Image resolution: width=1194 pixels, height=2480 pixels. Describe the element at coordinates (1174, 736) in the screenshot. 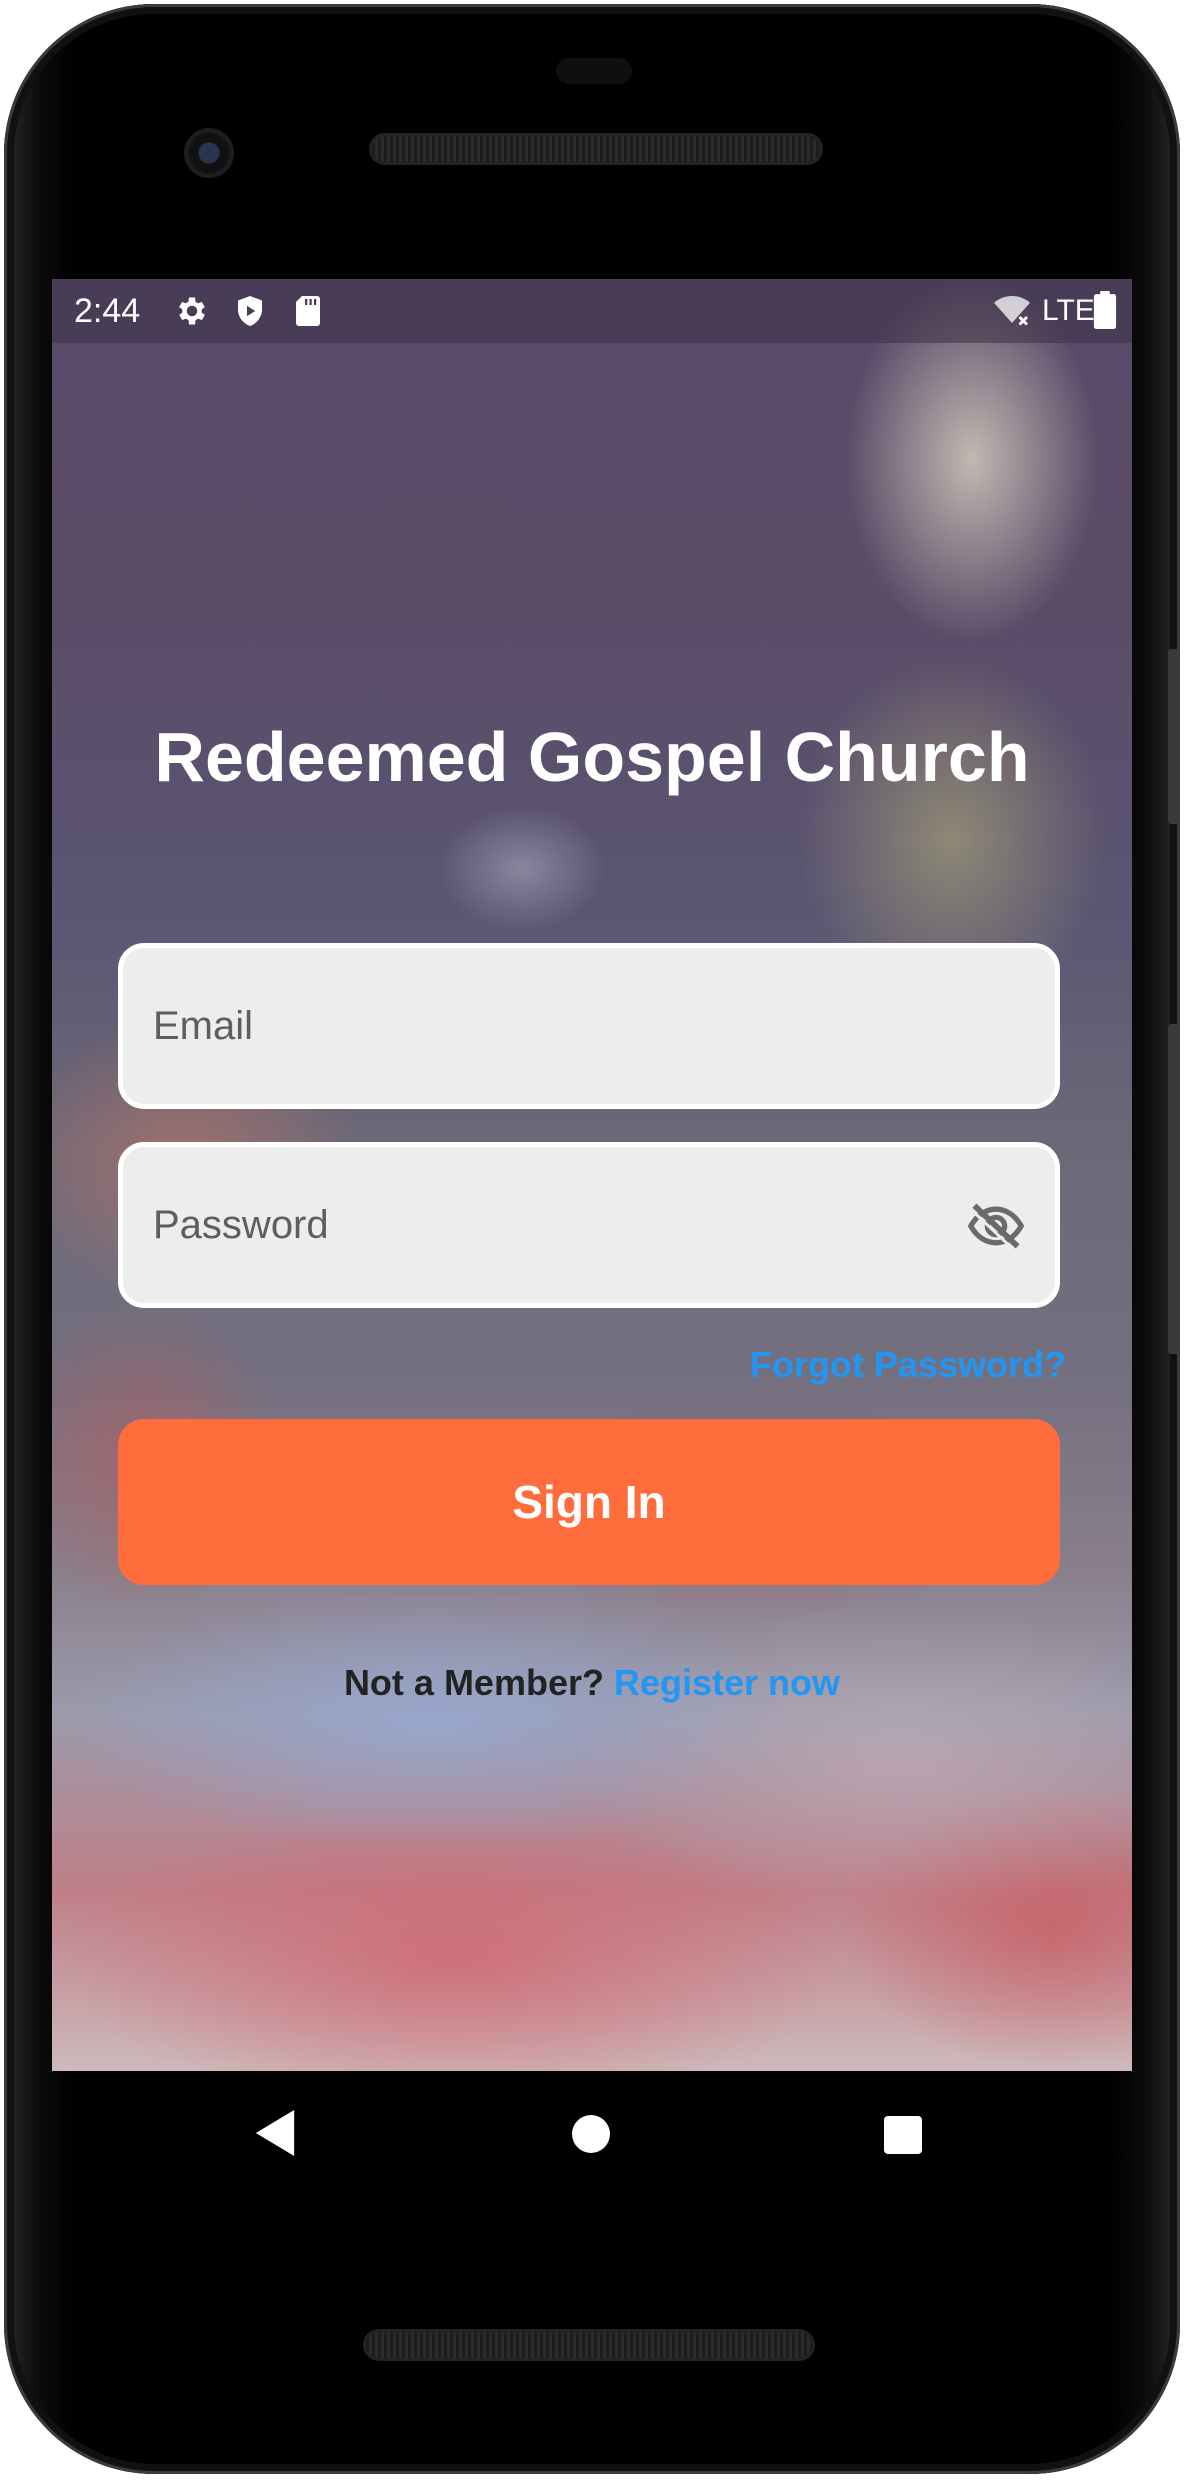

I see `power-button` at that location.